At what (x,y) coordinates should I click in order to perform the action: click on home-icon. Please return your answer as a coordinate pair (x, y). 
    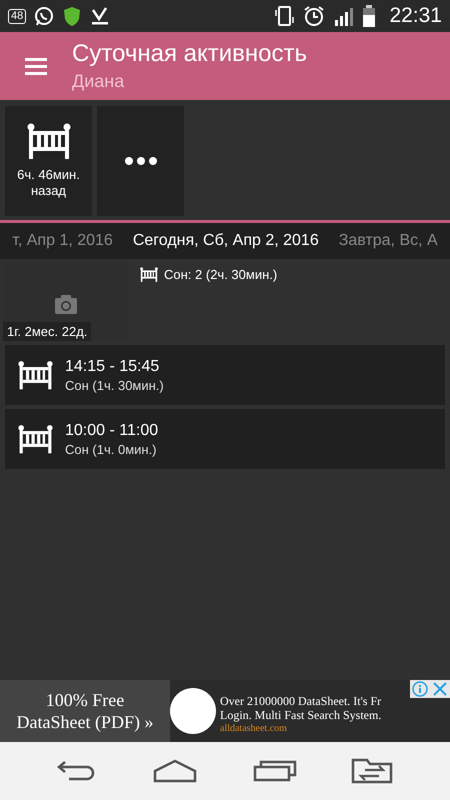
    Looking at the image, I should click on (176, 771).